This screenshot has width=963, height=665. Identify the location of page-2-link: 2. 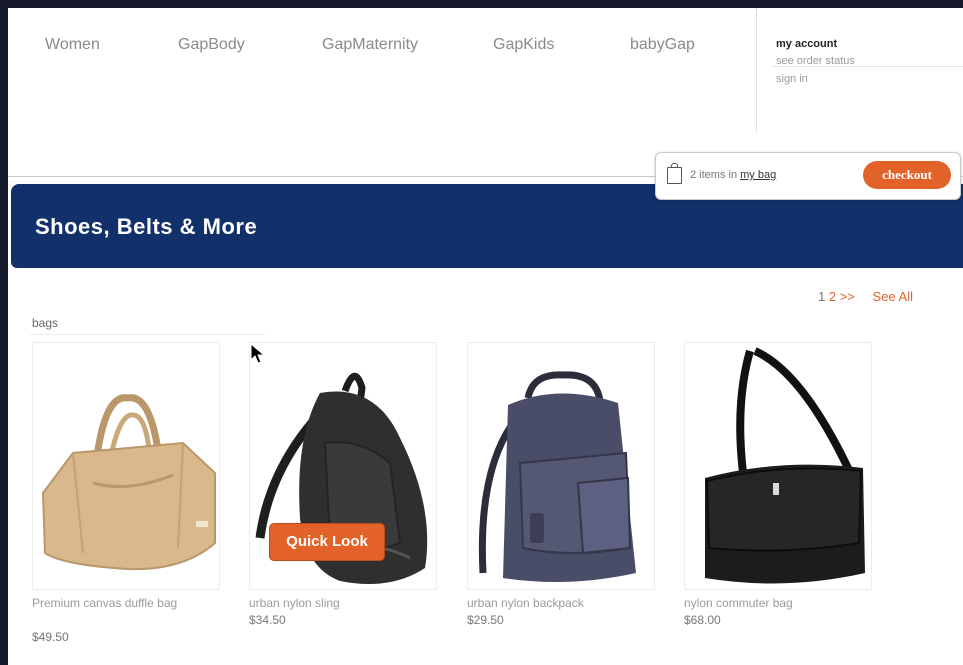
(832, 296).